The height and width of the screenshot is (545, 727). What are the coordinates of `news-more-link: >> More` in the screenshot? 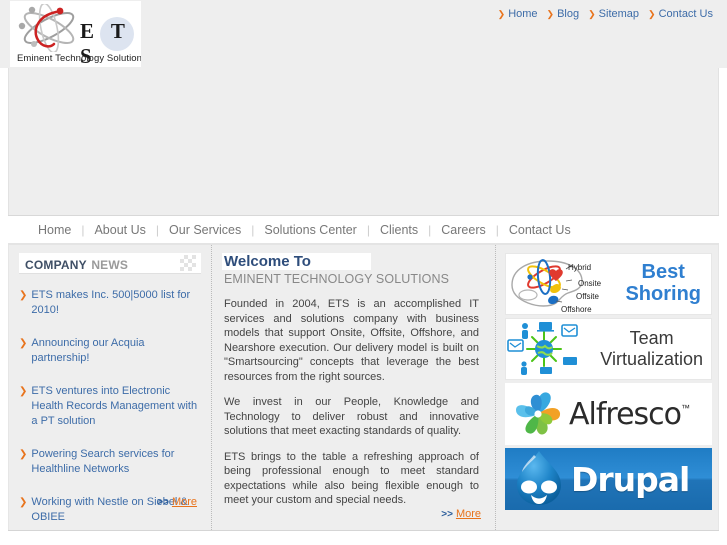 It's located at (177, 502).